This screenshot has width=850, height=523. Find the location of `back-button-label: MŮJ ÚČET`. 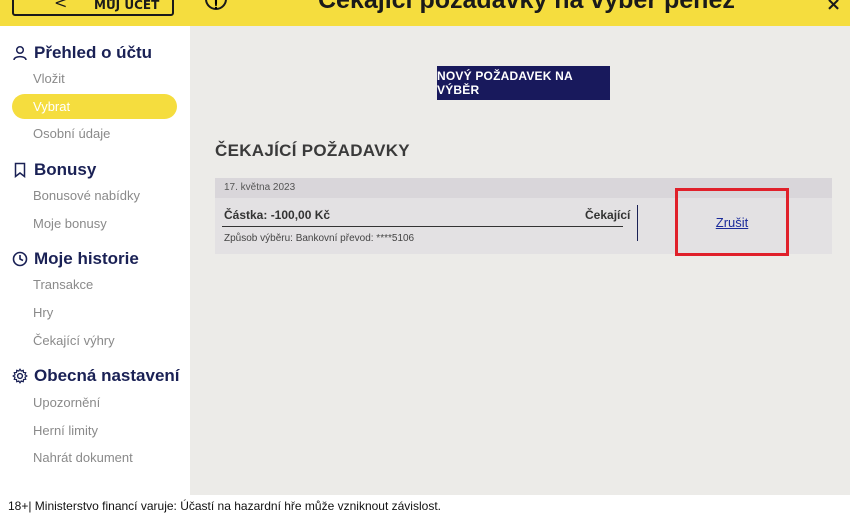

back-button-label: MŮJ ÚČET is located at coordinates (127, 6).